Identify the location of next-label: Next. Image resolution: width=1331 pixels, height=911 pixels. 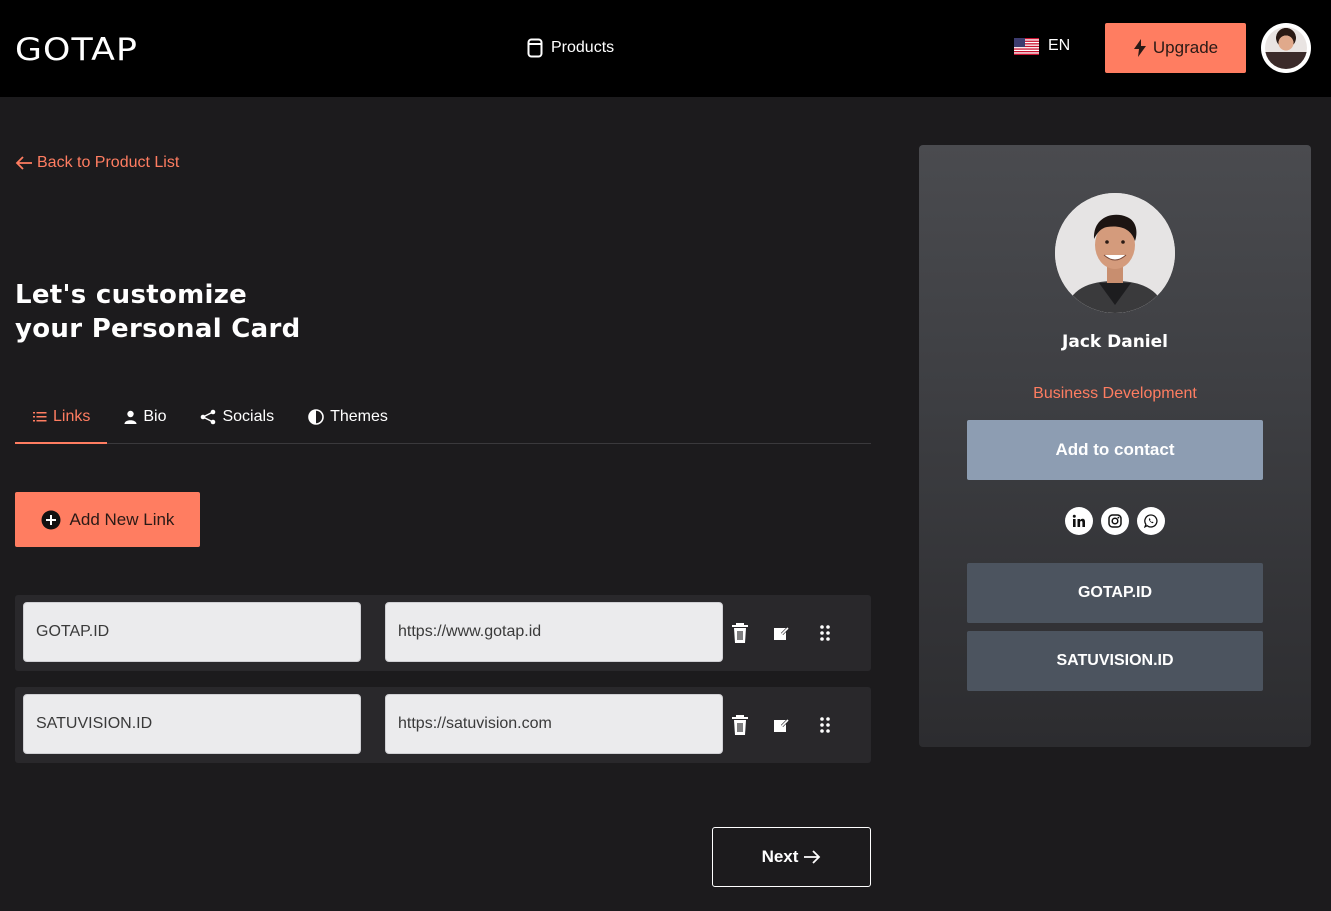
(780, 856).